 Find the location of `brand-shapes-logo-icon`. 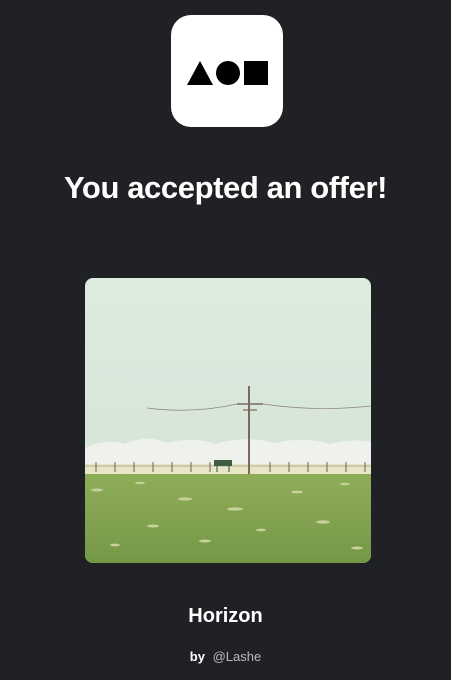

brand-shapes-logo-icon is located at coordinates (227, 73).